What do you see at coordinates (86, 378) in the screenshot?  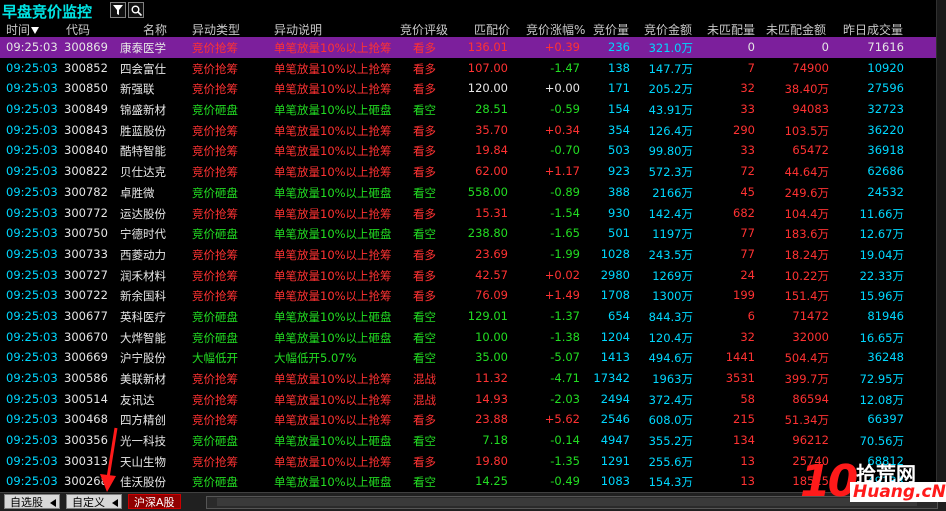 I see `cell-code: 300586` at bounding box center [86, 378].